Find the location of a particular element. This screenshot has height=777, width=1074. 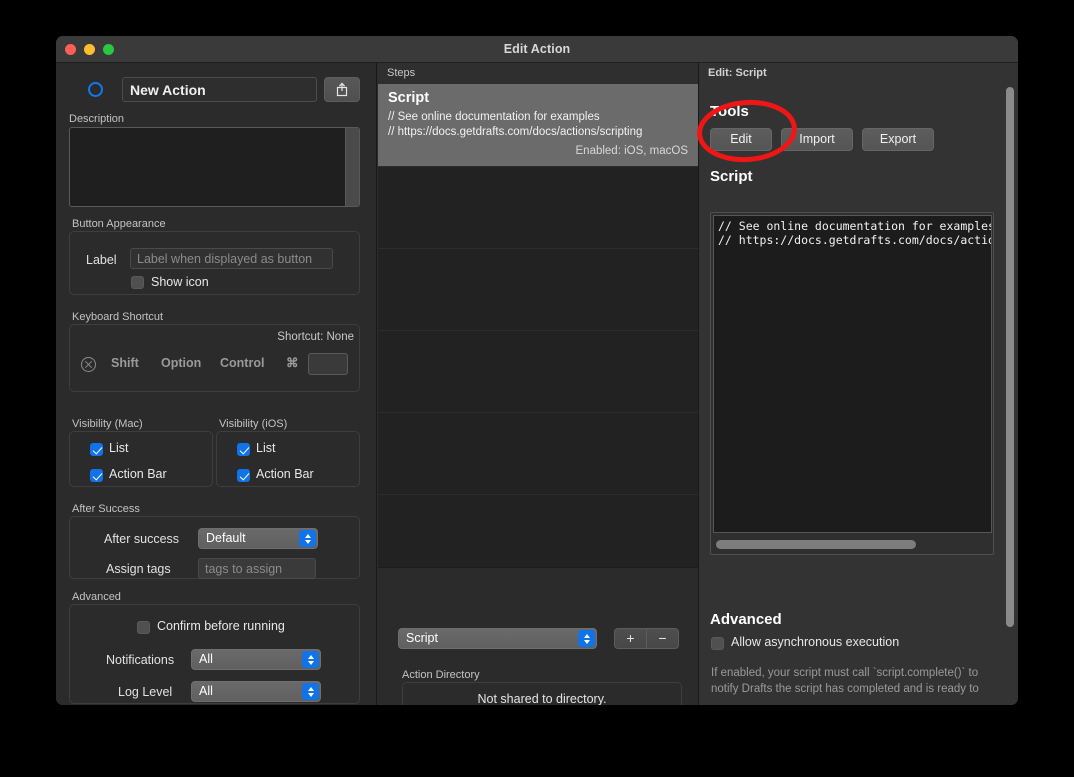

step-type-select: Script is located at coordinates (497, 638).